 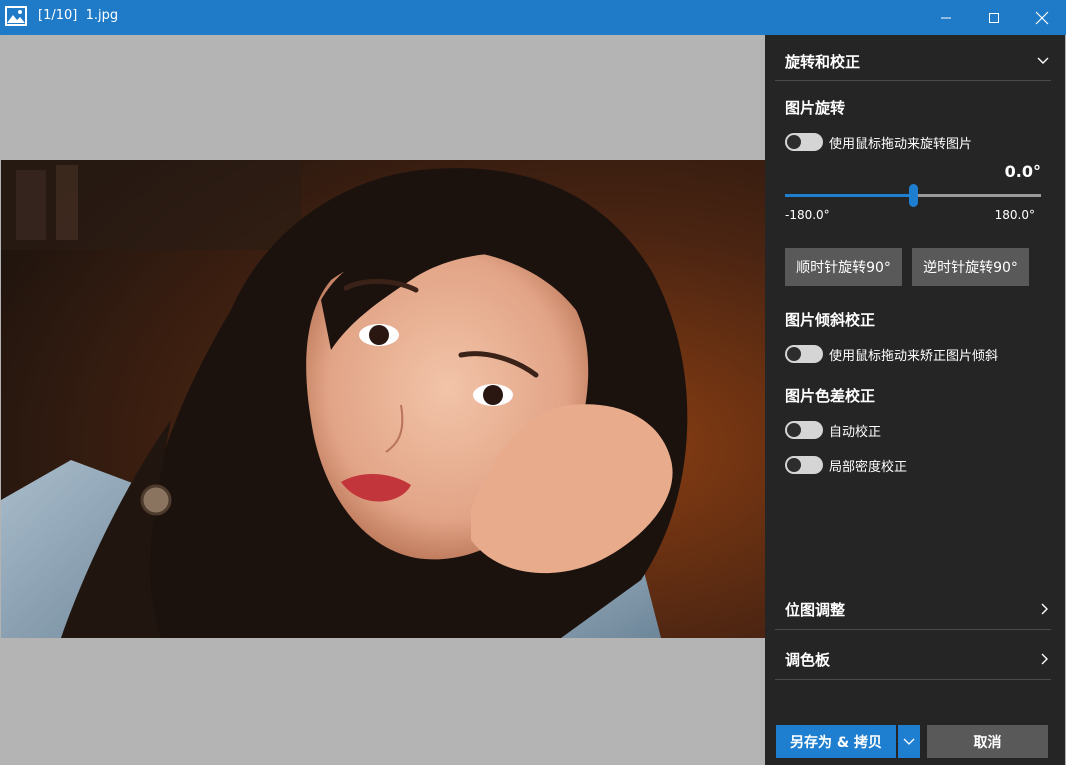 I want to click on close-button, so click(x=1042, y=17).